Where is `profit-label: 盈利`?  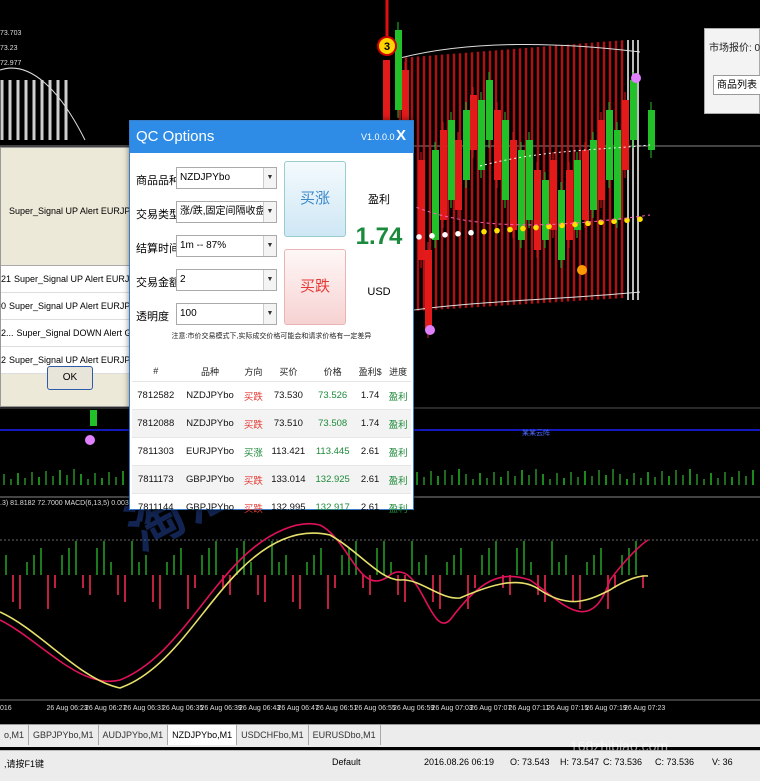 profit-label: 盈利 is located at coordinates (379, 200).